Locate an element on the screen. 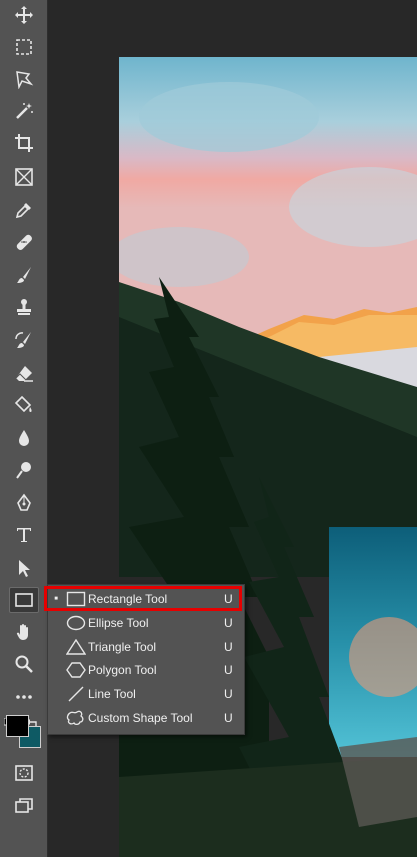 This screenshot has width=417, height=857. type-tool is located at coordinates (24, 535).